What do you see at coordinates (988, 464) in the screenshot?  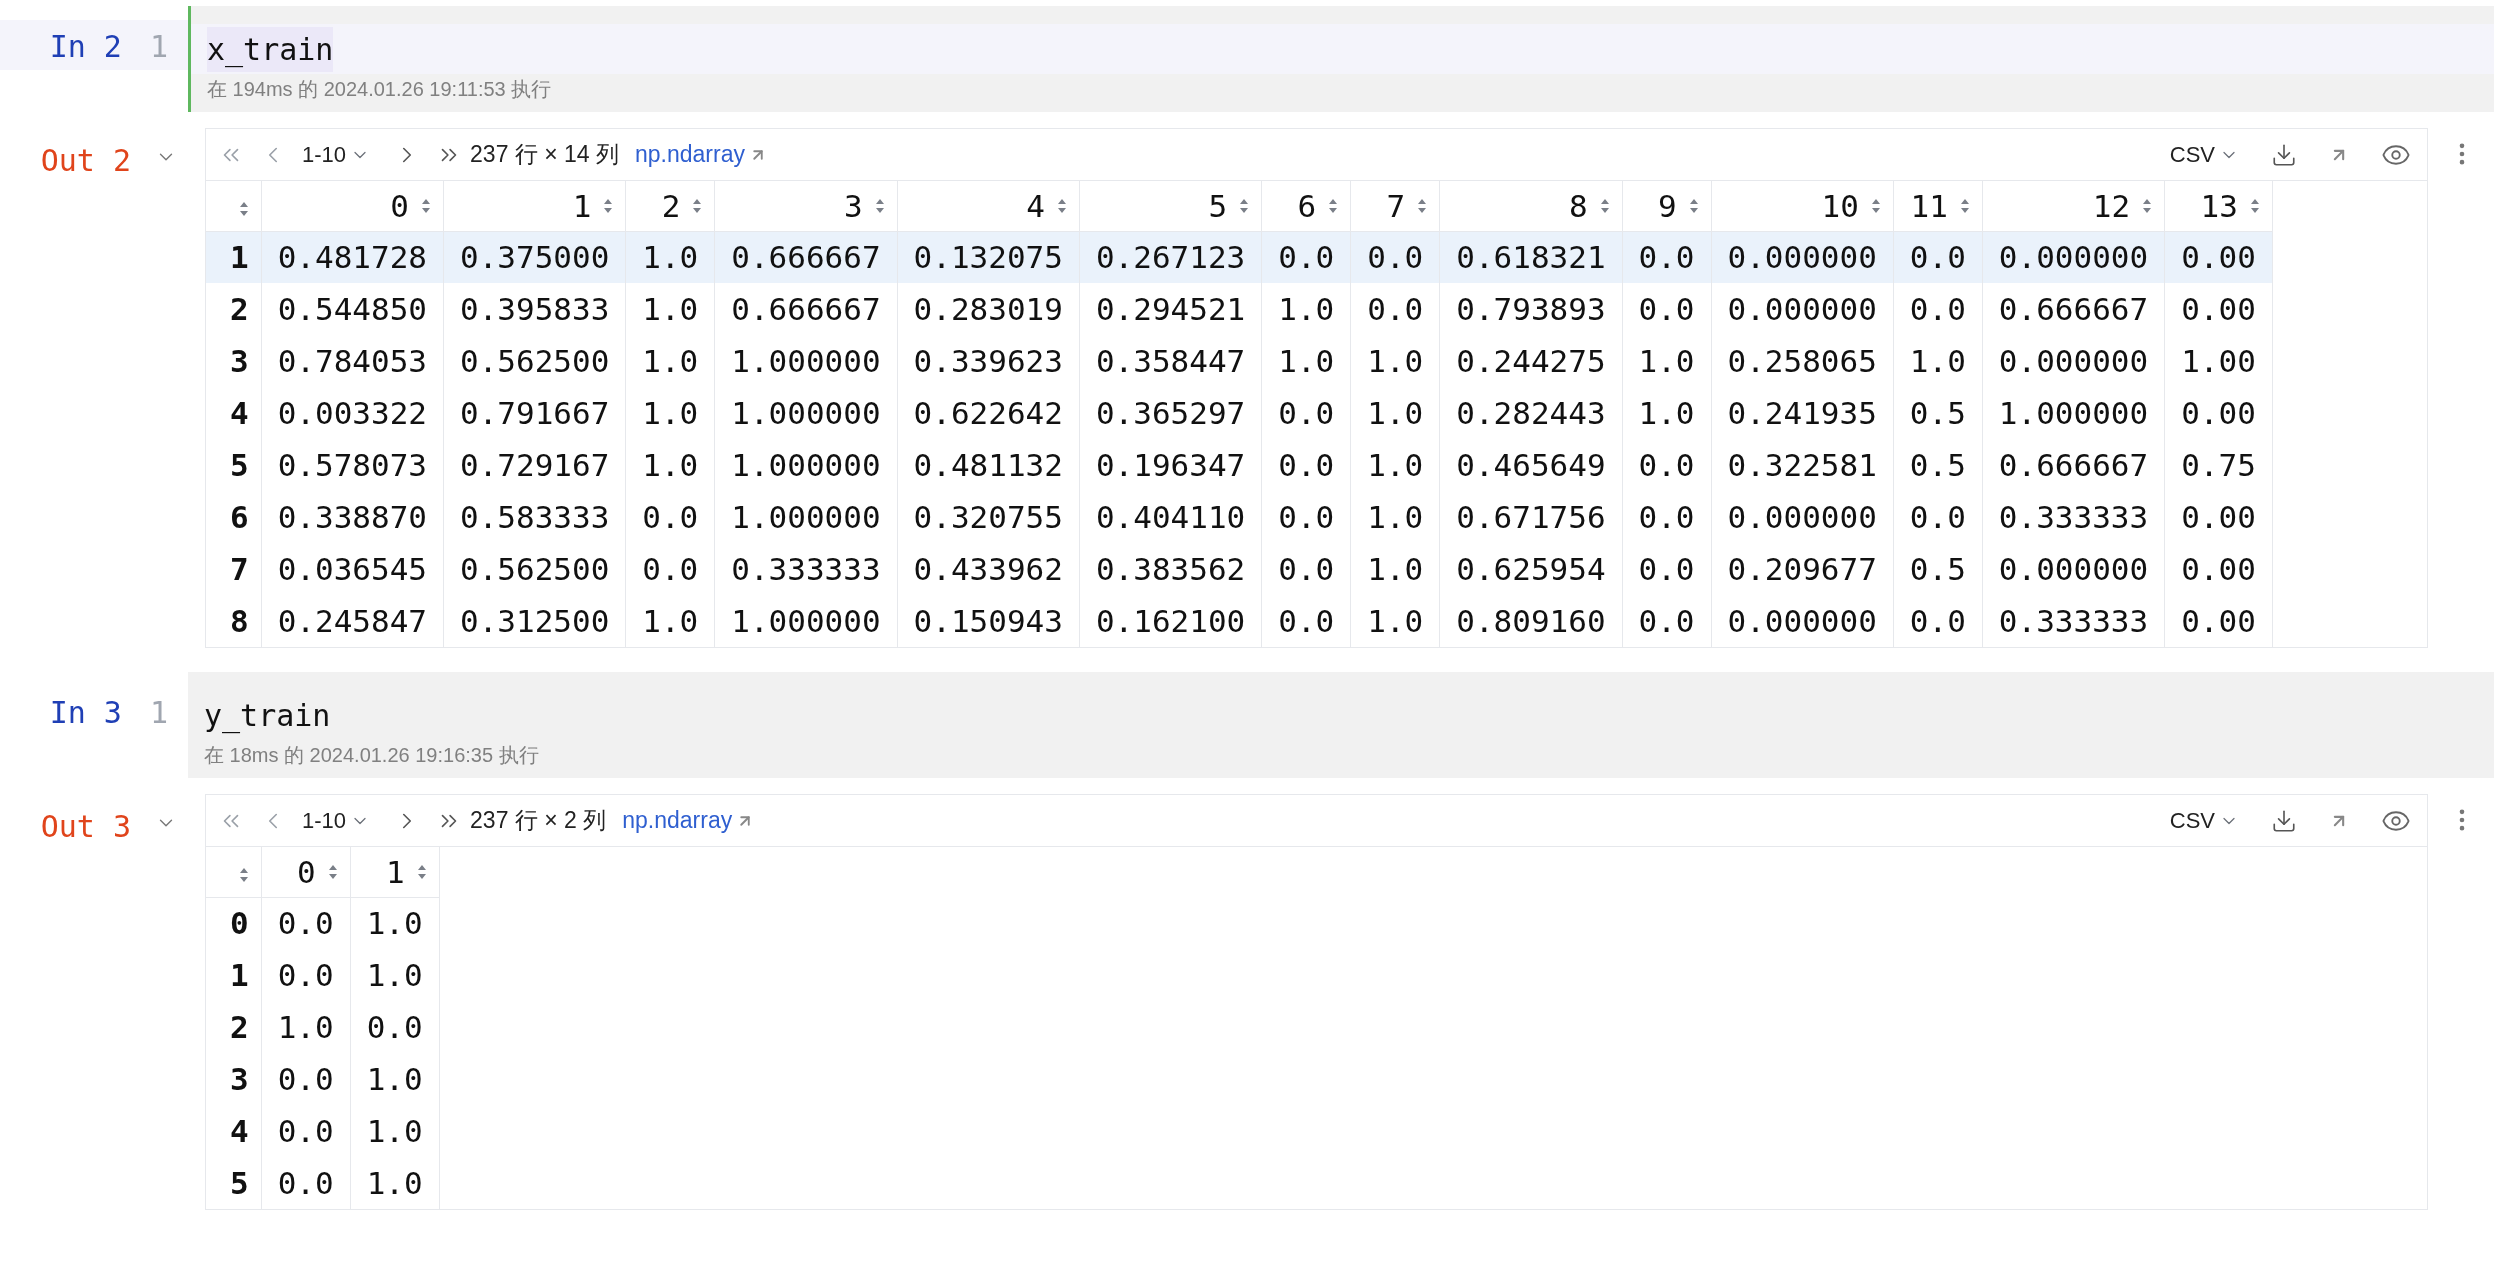 I see `table-cell: 0.481132` at bounding box center [988, 464].